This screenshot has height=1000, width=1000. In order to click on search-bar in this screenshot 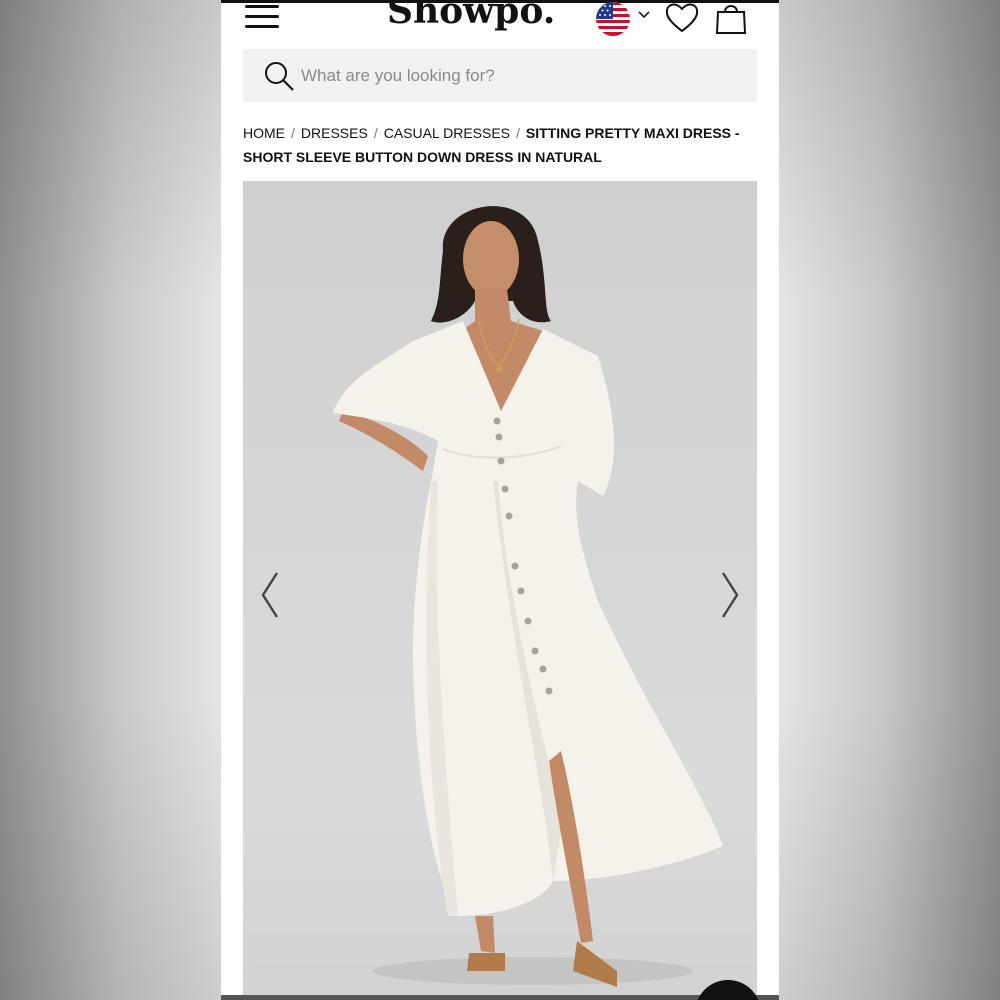, I will do `click(500, 75)`.